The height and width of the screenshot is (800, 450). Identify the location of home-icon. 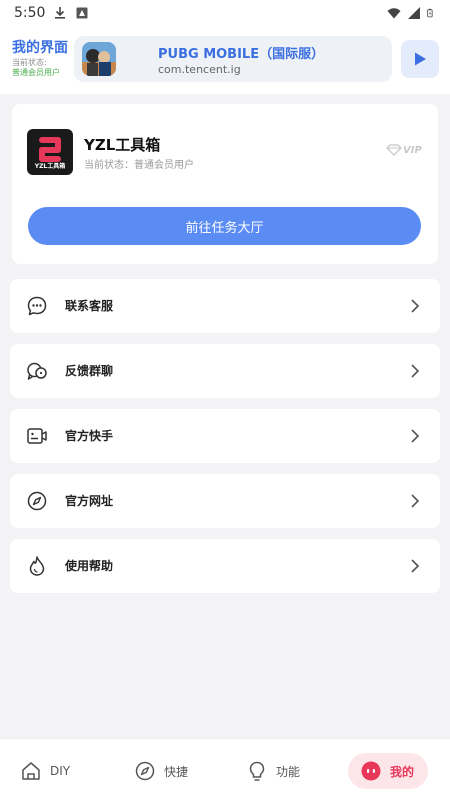
(31, 771).